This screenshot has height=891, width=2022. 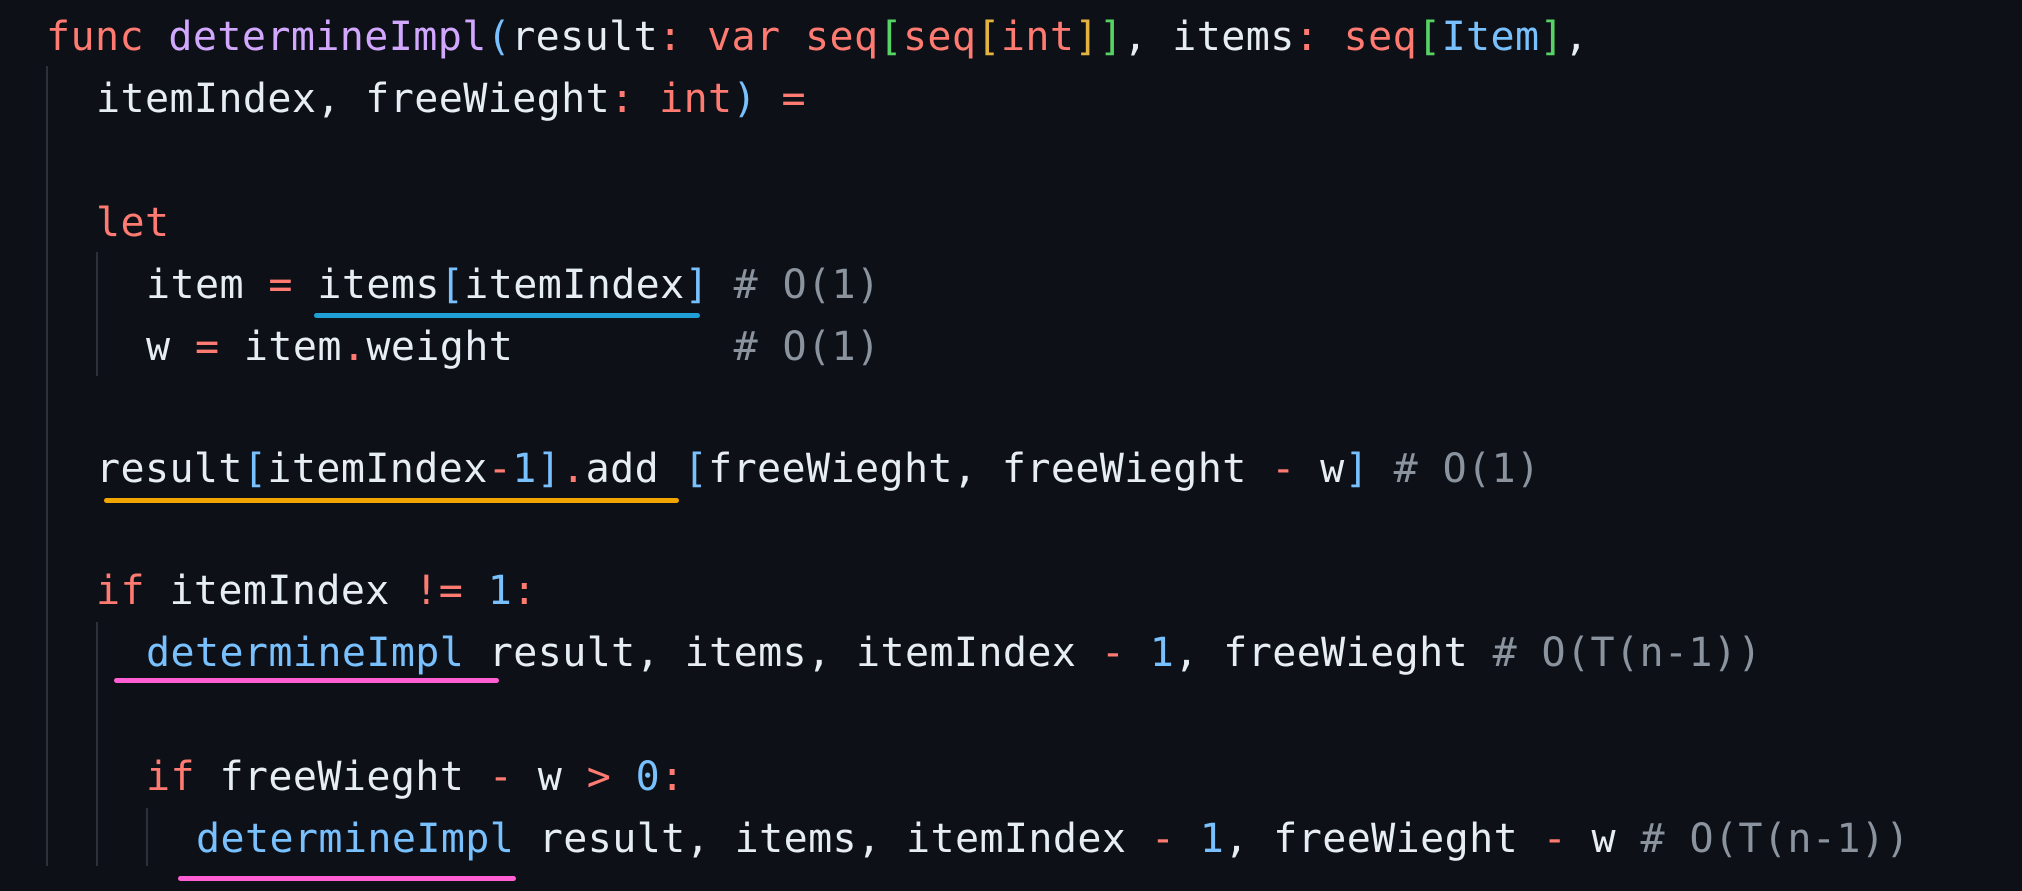 What do you see at coordinates (745, 99) in the screenshot?
I see `code-token: )` at bounding box center [745, 99].